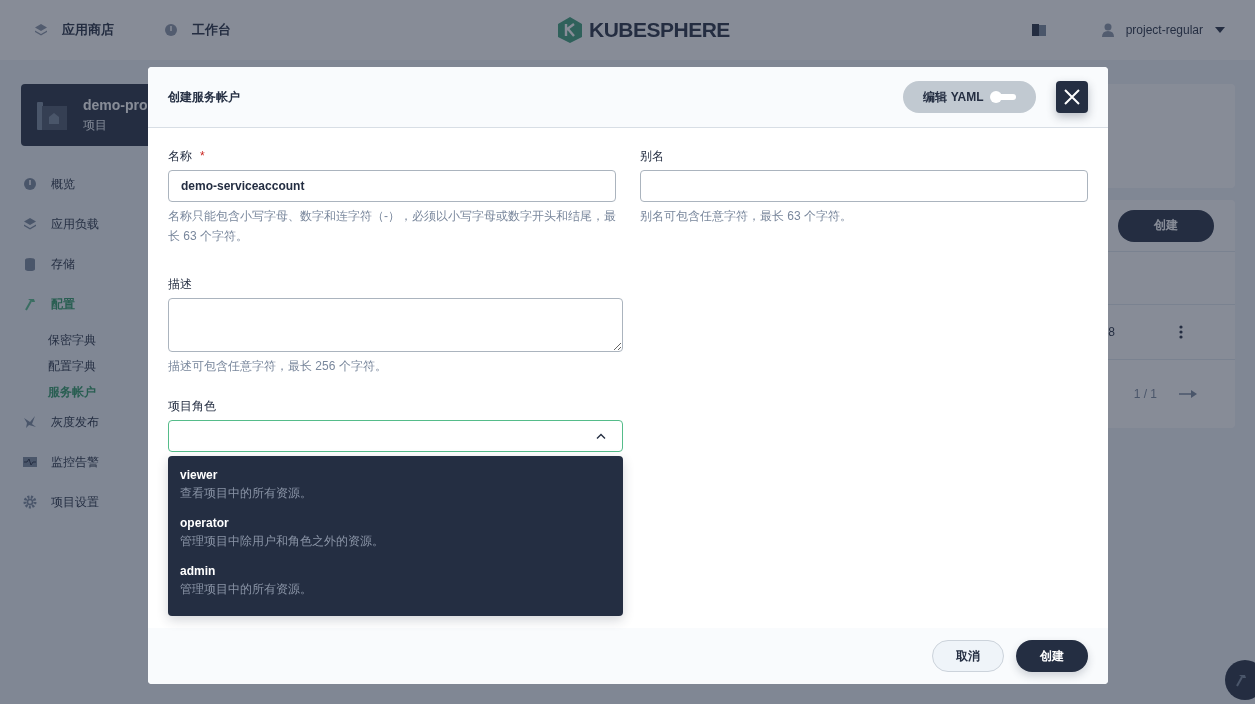 This screenshot has width=1255, height=704. Describe the element at coordinates (1038, 30) in the screenshot. I see `book-icon` at that location.